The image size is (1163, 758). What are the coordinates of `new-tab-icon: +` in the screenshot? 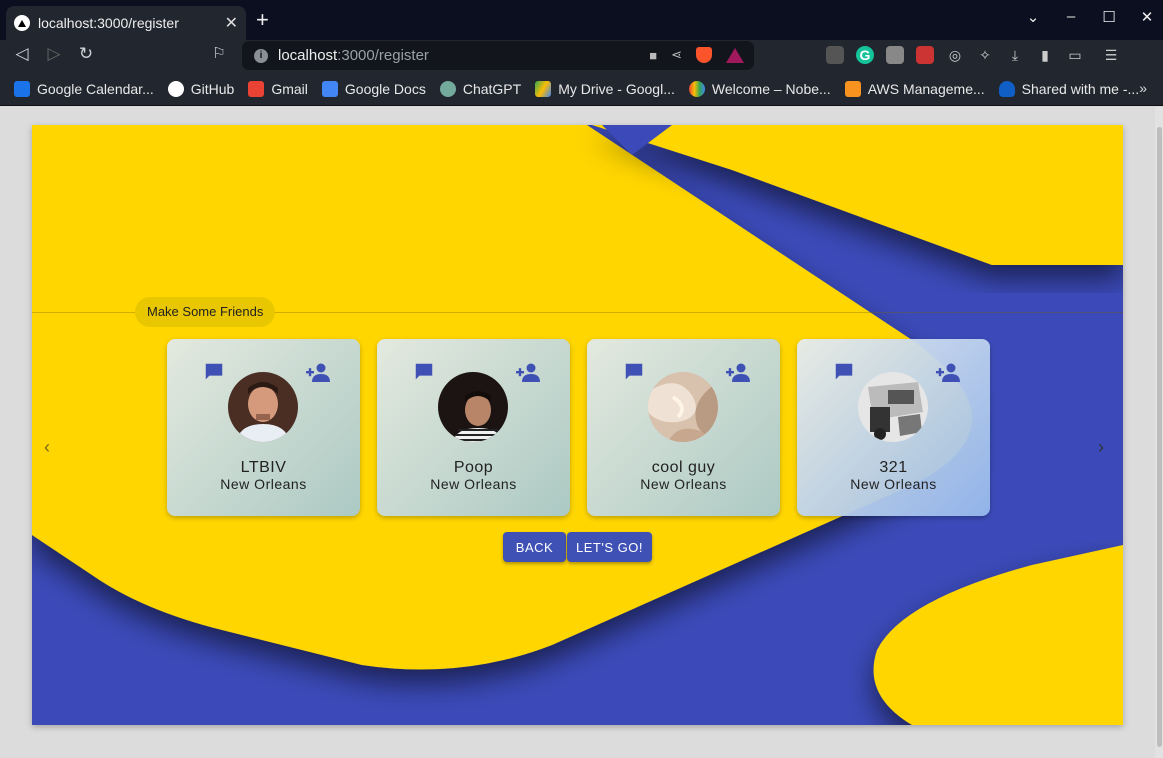 It's located at (262, 20).